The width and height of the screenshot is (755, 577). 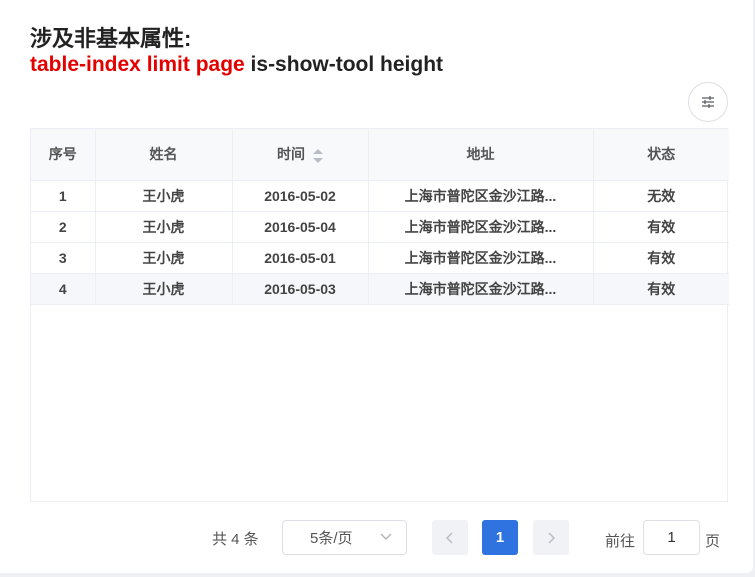 What do you see at coordinates (481, 155) in the screenshot?
I see `column-header-address: 地址` at bounding box center [481, 155].